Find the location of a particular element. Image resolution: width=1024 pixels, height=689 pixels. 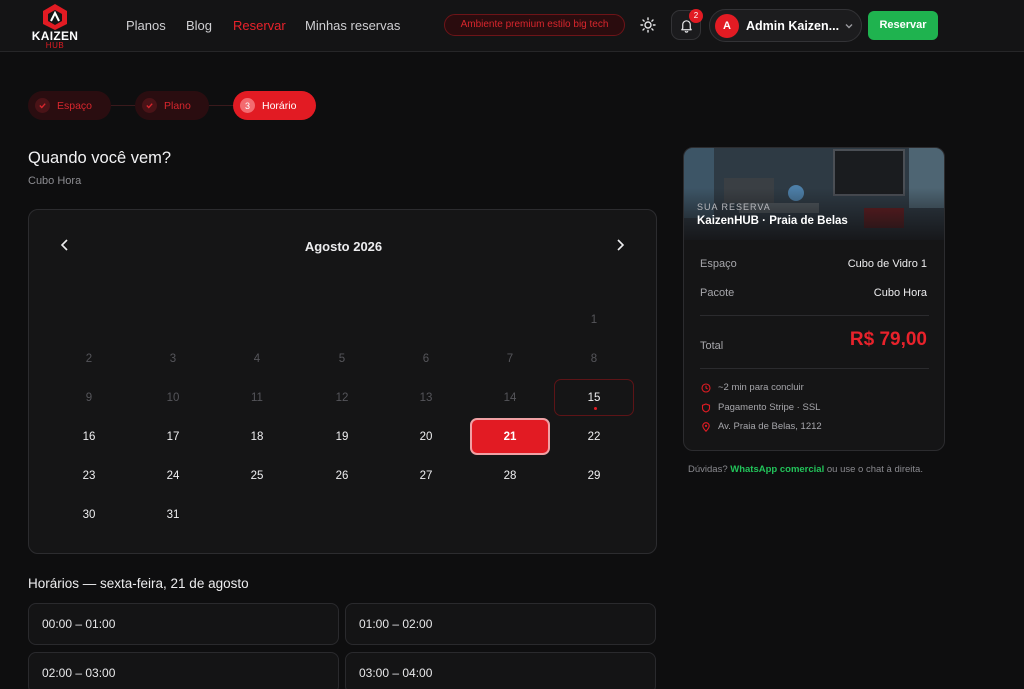

calendar-day-17: 17 is located at coordinates (173, 436).